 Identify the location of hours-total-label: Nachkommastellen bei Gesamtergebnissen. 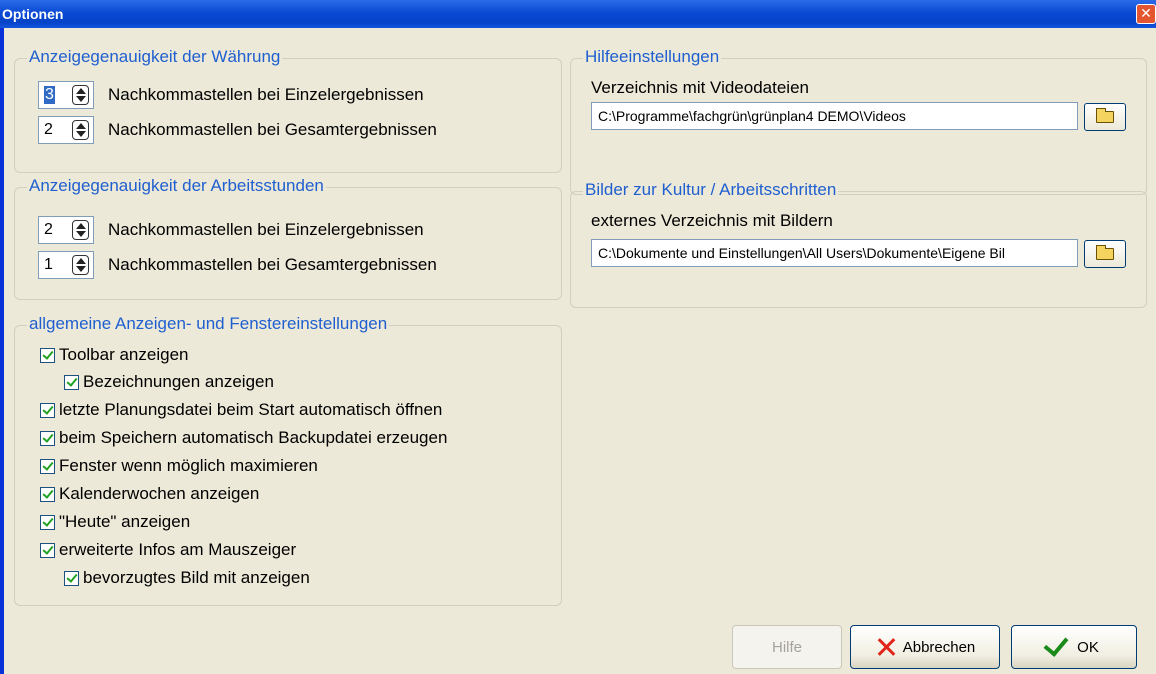
(272, 264).